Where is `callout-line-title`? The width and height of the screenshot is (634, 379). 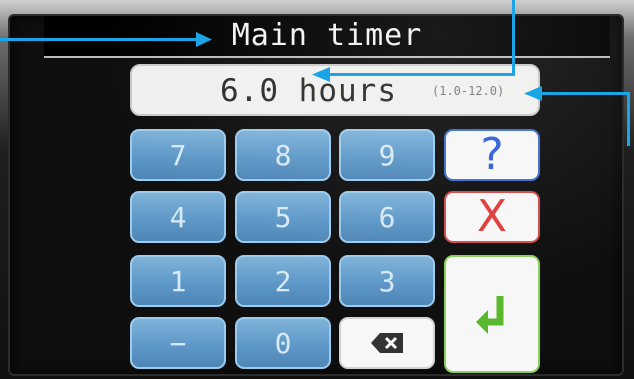 callout-line-title is located at coordinates (100, 39).